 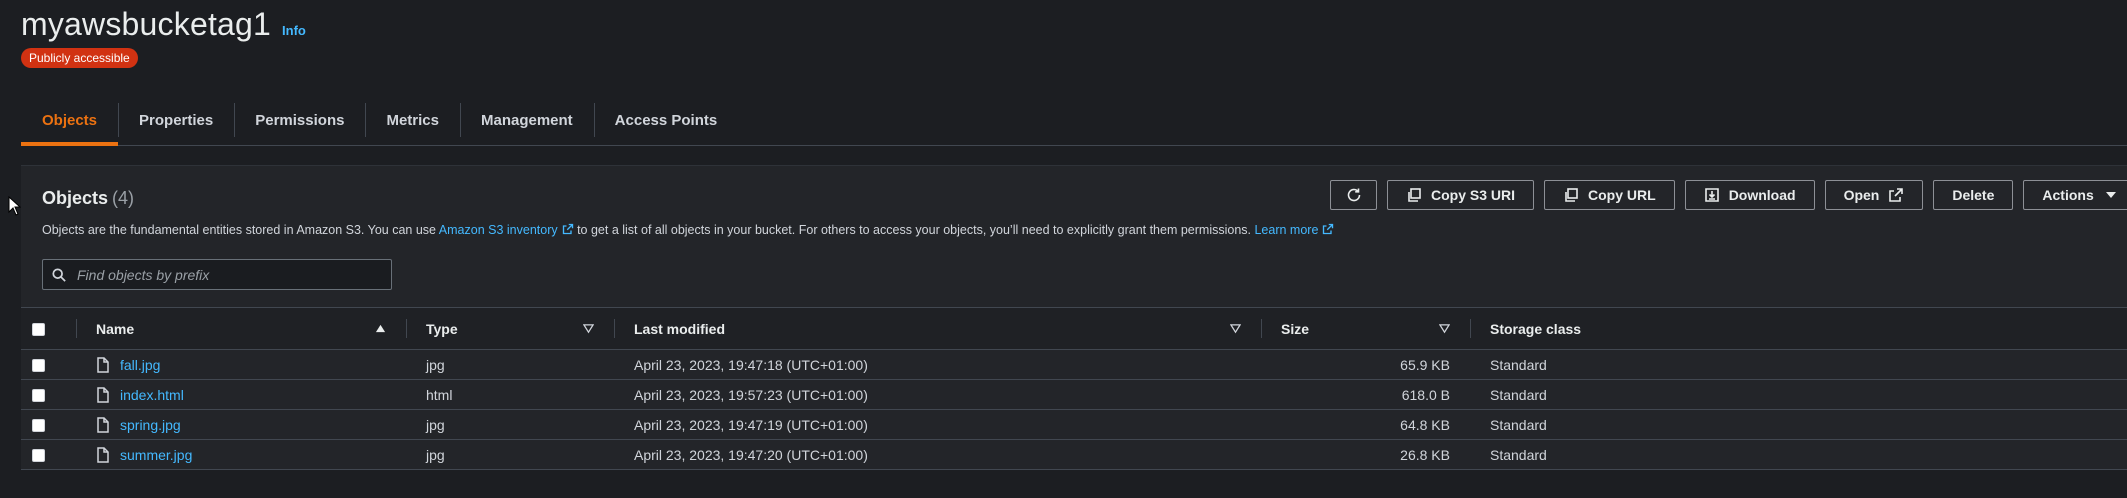 I want to click on column-header-type: Type, so click(x=510, y=329).